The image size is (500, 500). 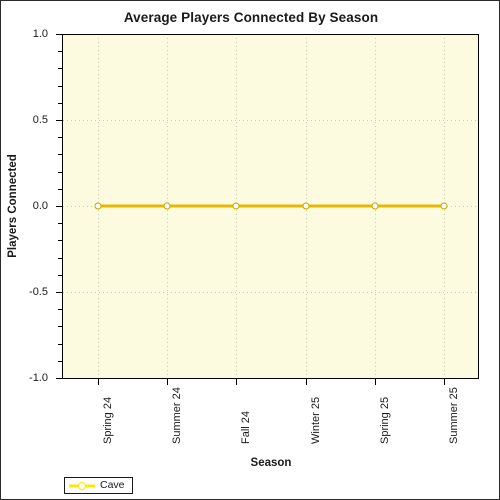 What do you see at coordinates (385, 420) in the screenshot?
I see `x-axis-tick-label: Spring 25` at bounding box center [385, 420].